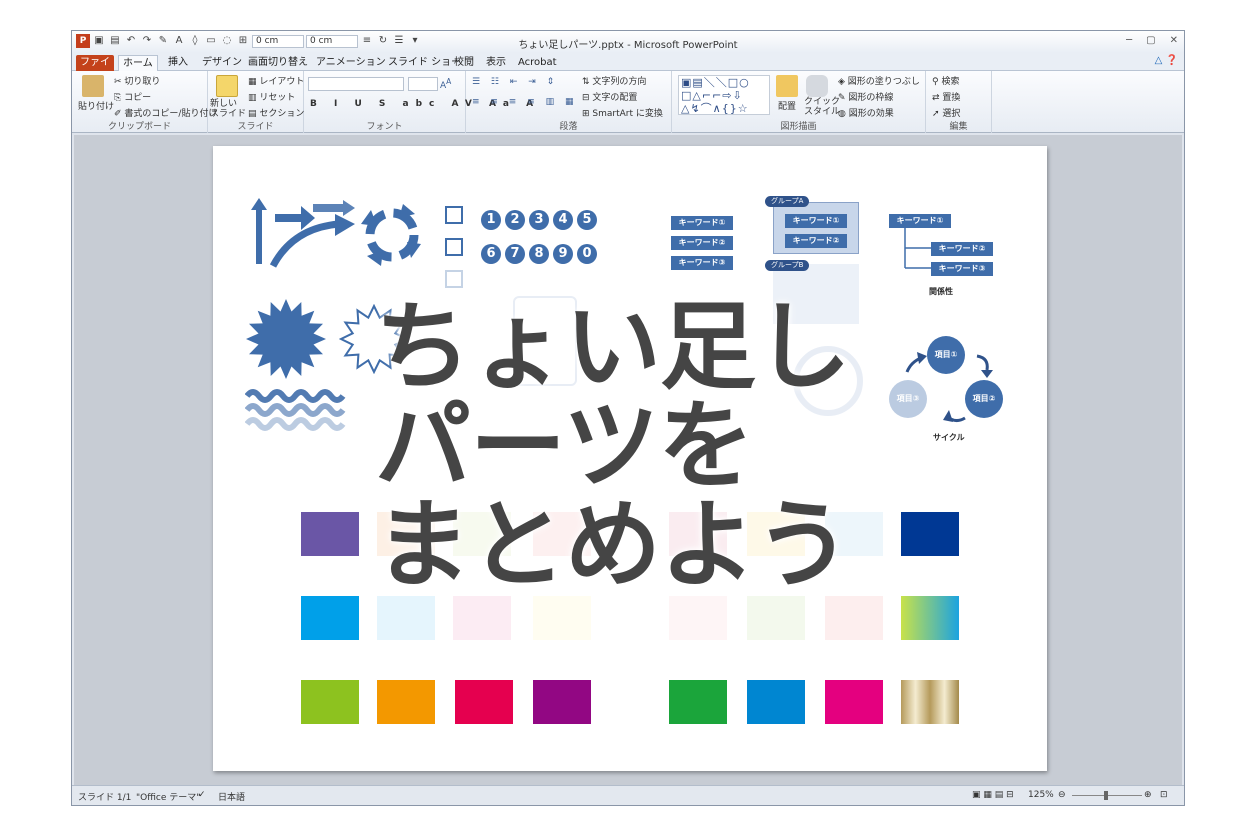  I want to click on brush-icon: ✐, so click(119, 114).